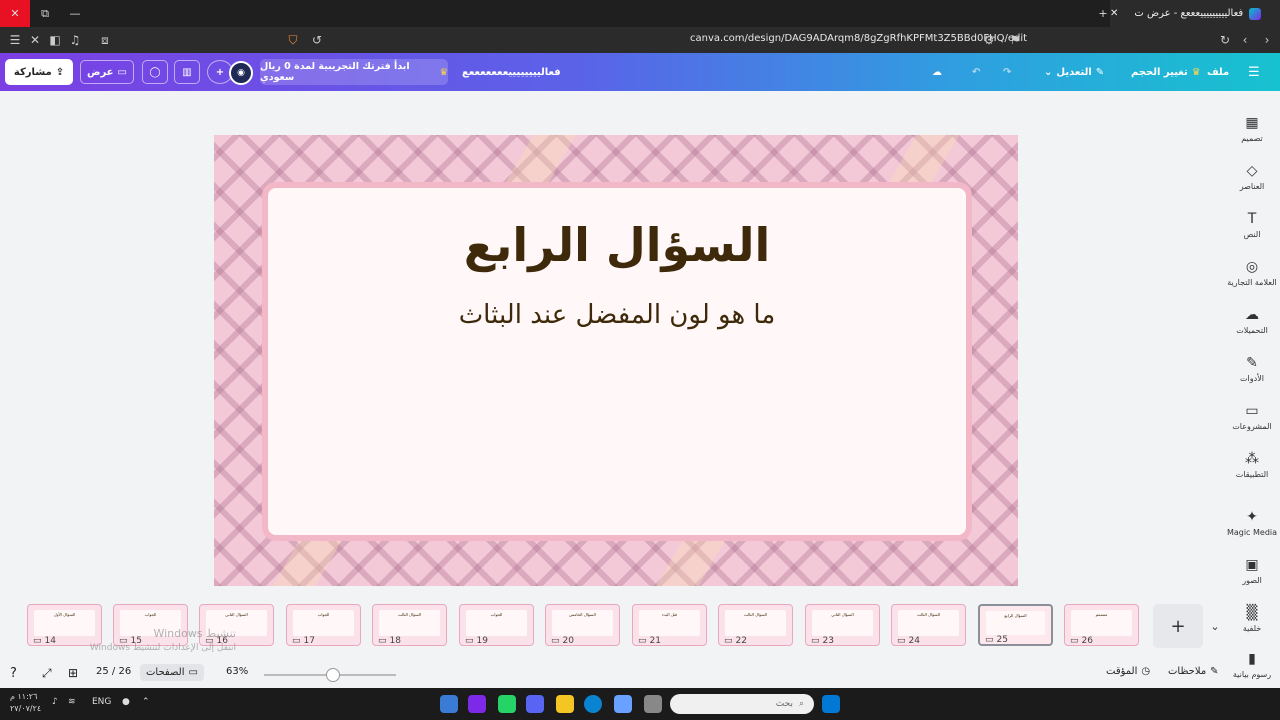 The width and height of the screenshot is (1280, 720). Describe the element at coordinates (1218, 72) in the screenshot. I see `file-menu: ملف` at that location.